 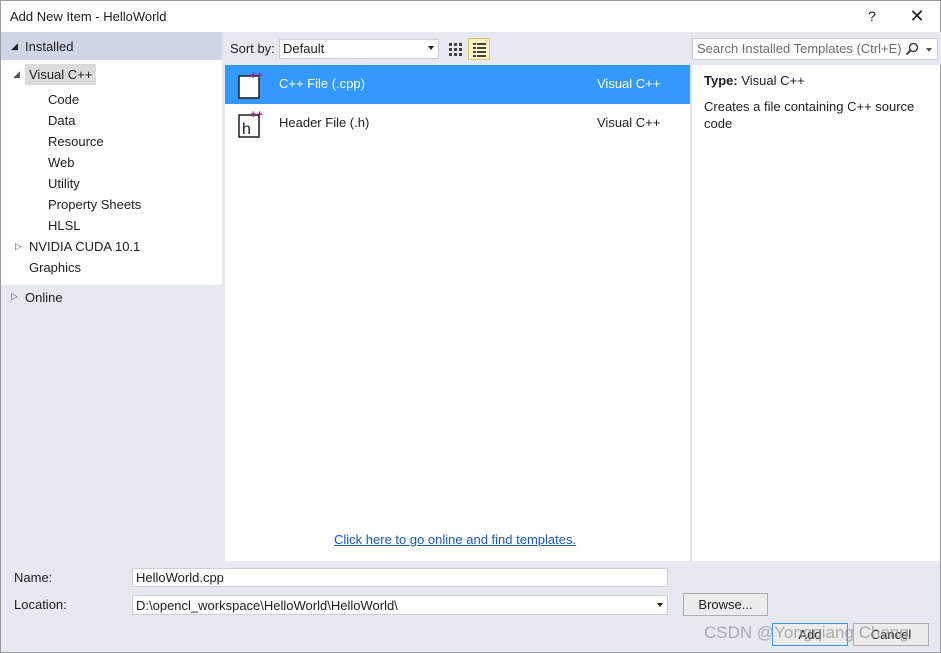 I want to click on search-icon, so click(x=912, y=49).